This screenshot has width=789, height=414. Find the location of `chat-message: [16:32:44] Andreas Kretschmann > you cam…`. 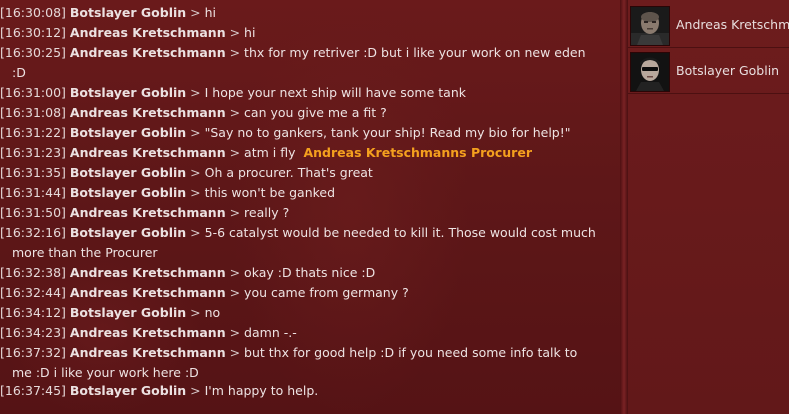

chat-message: [16:32:44] Andreas Kretschmann > you cam… is located at coordinates (307, 293).